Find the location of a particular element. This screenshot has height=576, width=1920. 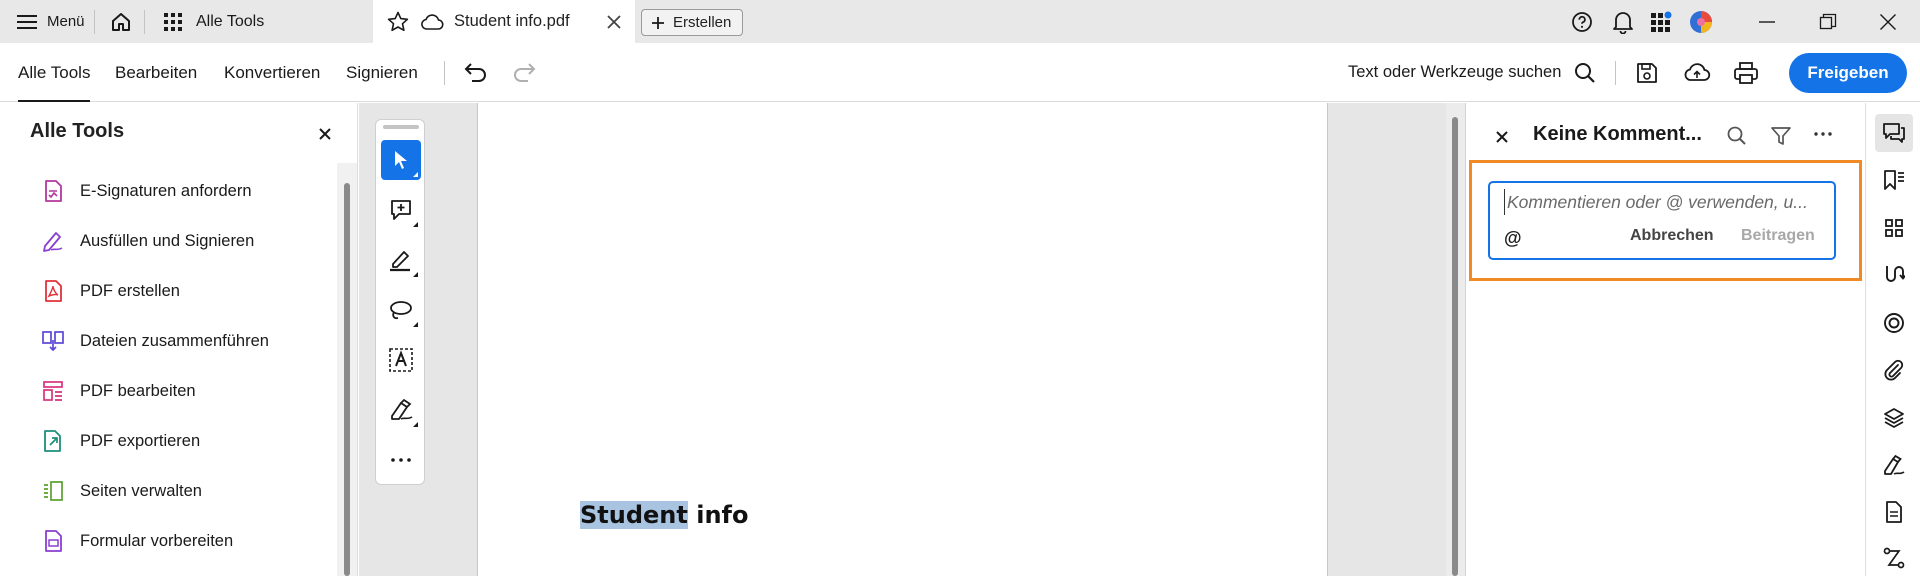

new-create-button: Erstellen is located at coordinates (692, 22).